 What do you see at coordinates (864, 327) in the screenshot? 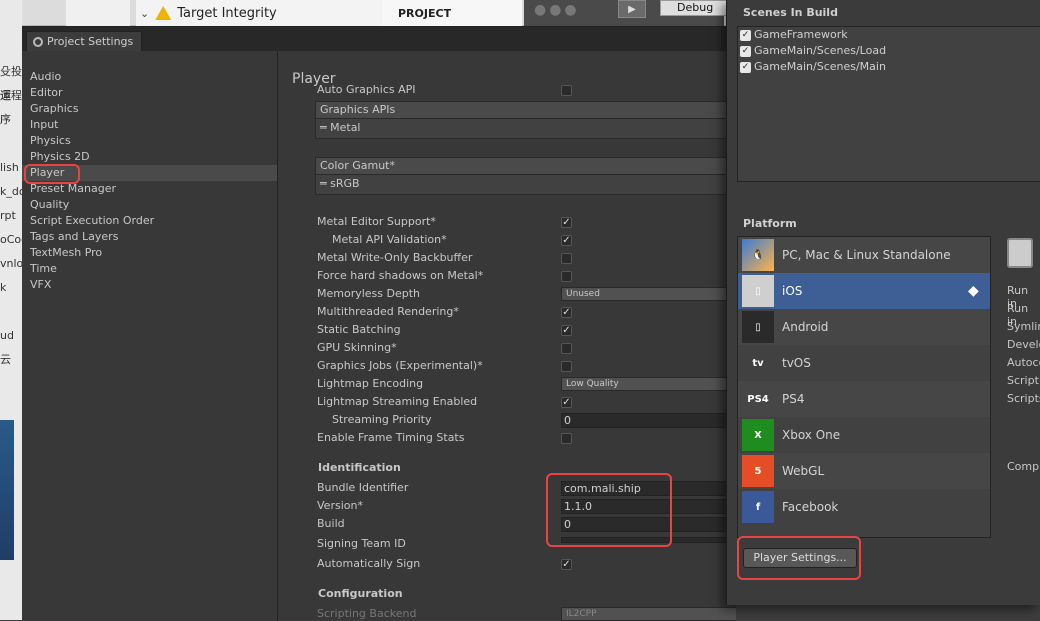
I see `platform-item-android: ▯ Android` at bounding box center [864, 327].